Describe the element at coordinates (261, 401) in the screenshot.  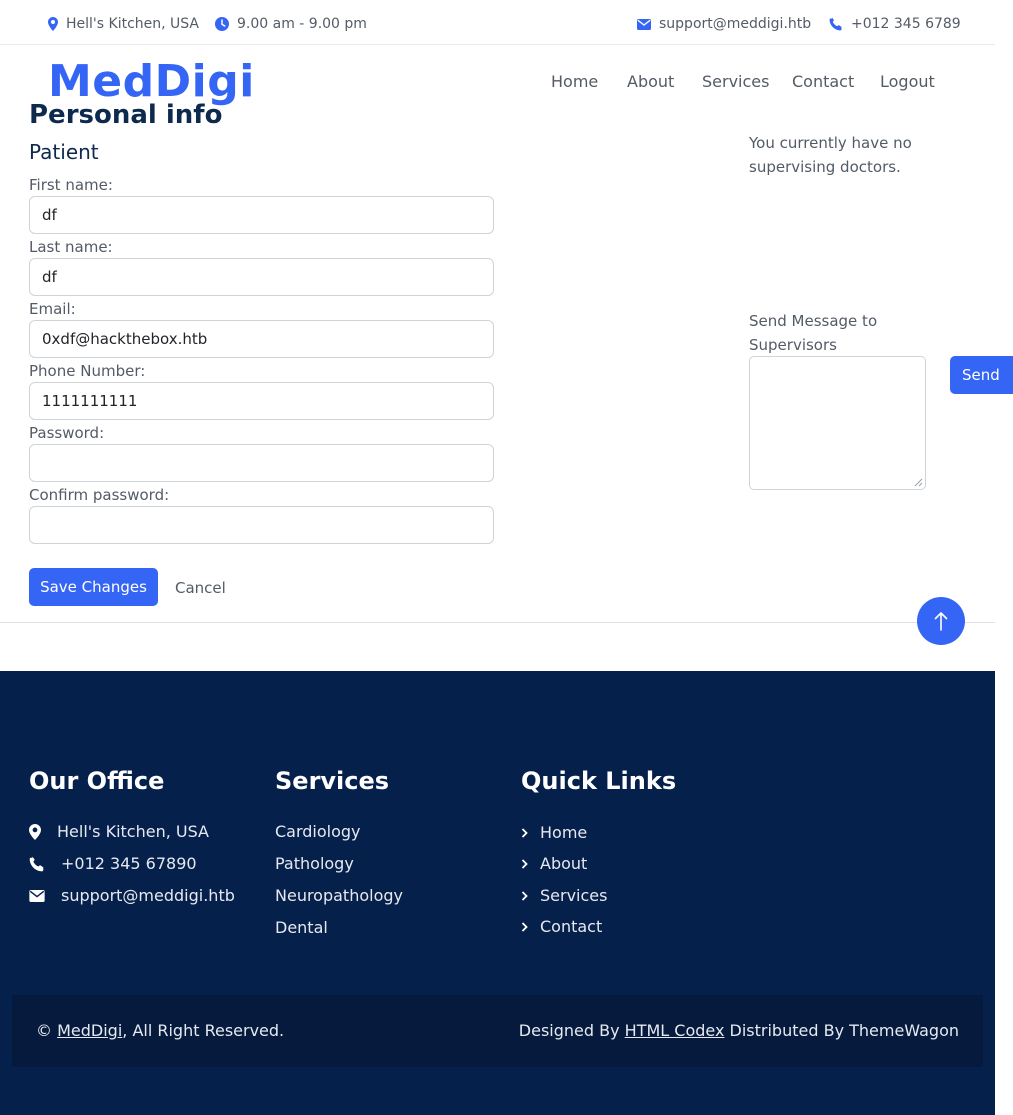
I see `phone-input: 1111111111` at that location.